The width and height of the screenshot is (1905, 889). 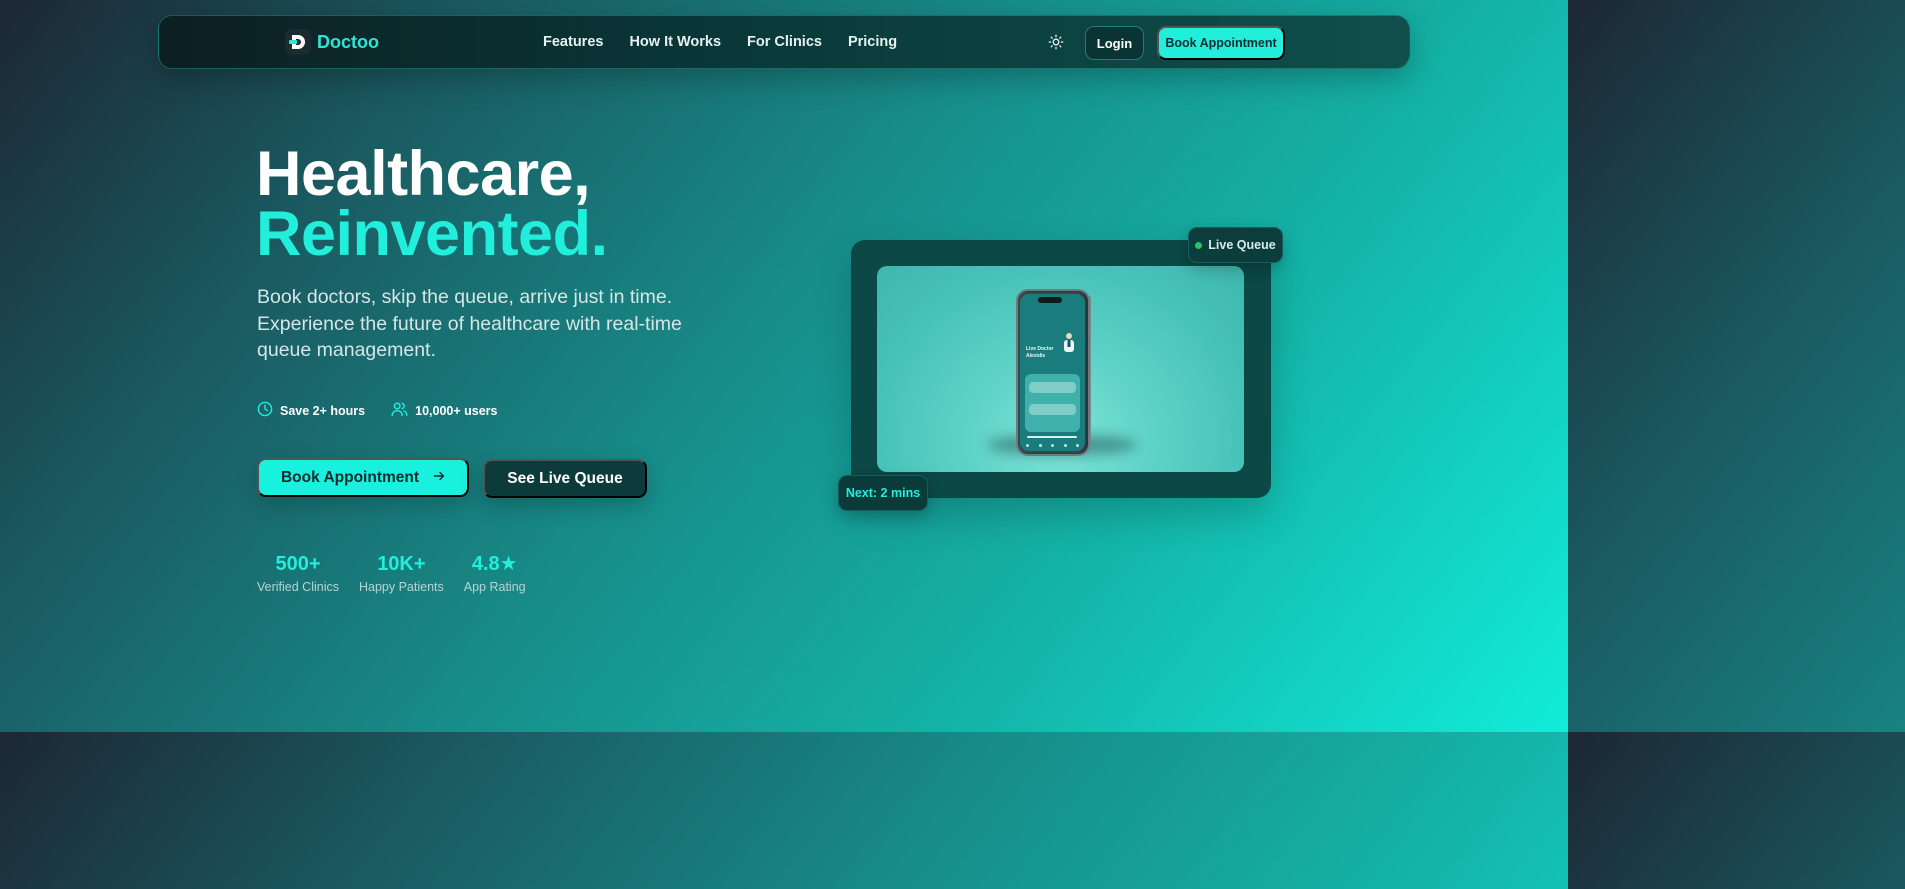 I want to click on login-button: Login, so click(x=1114, y=43).